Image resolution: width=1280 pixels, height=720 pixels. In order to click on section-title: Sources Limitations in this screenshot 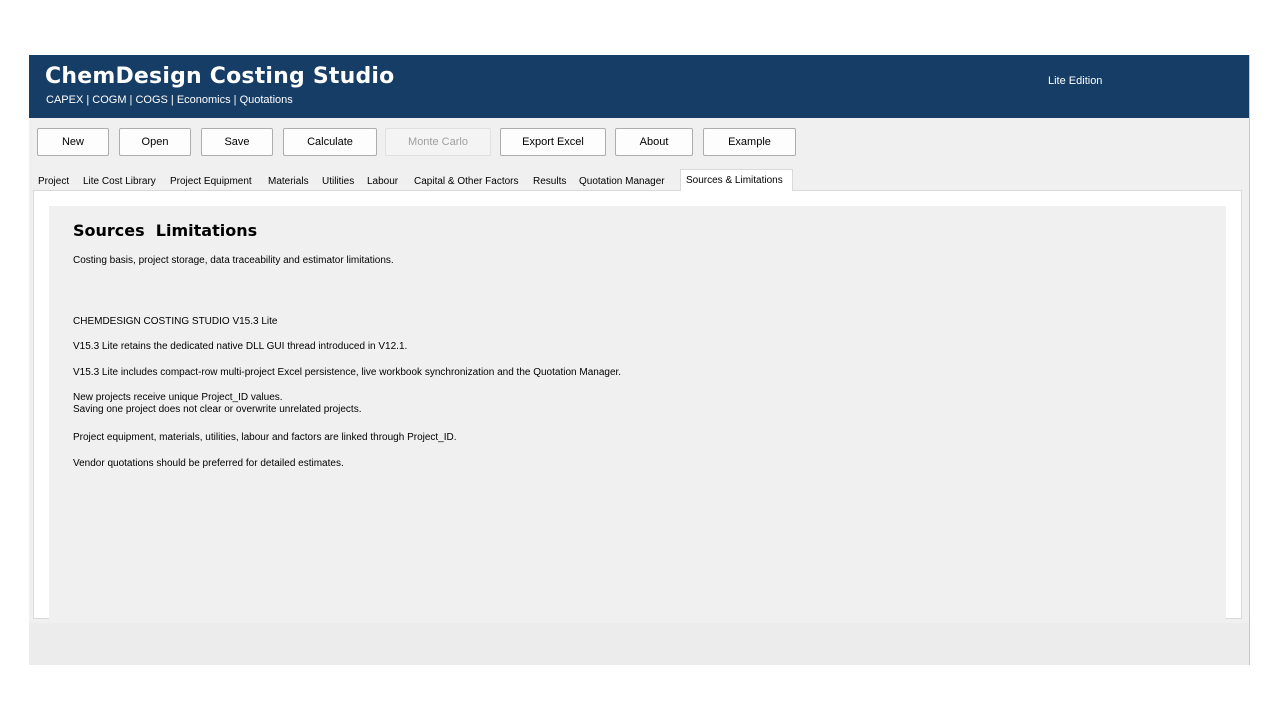, I will do `click(165, 230)`.